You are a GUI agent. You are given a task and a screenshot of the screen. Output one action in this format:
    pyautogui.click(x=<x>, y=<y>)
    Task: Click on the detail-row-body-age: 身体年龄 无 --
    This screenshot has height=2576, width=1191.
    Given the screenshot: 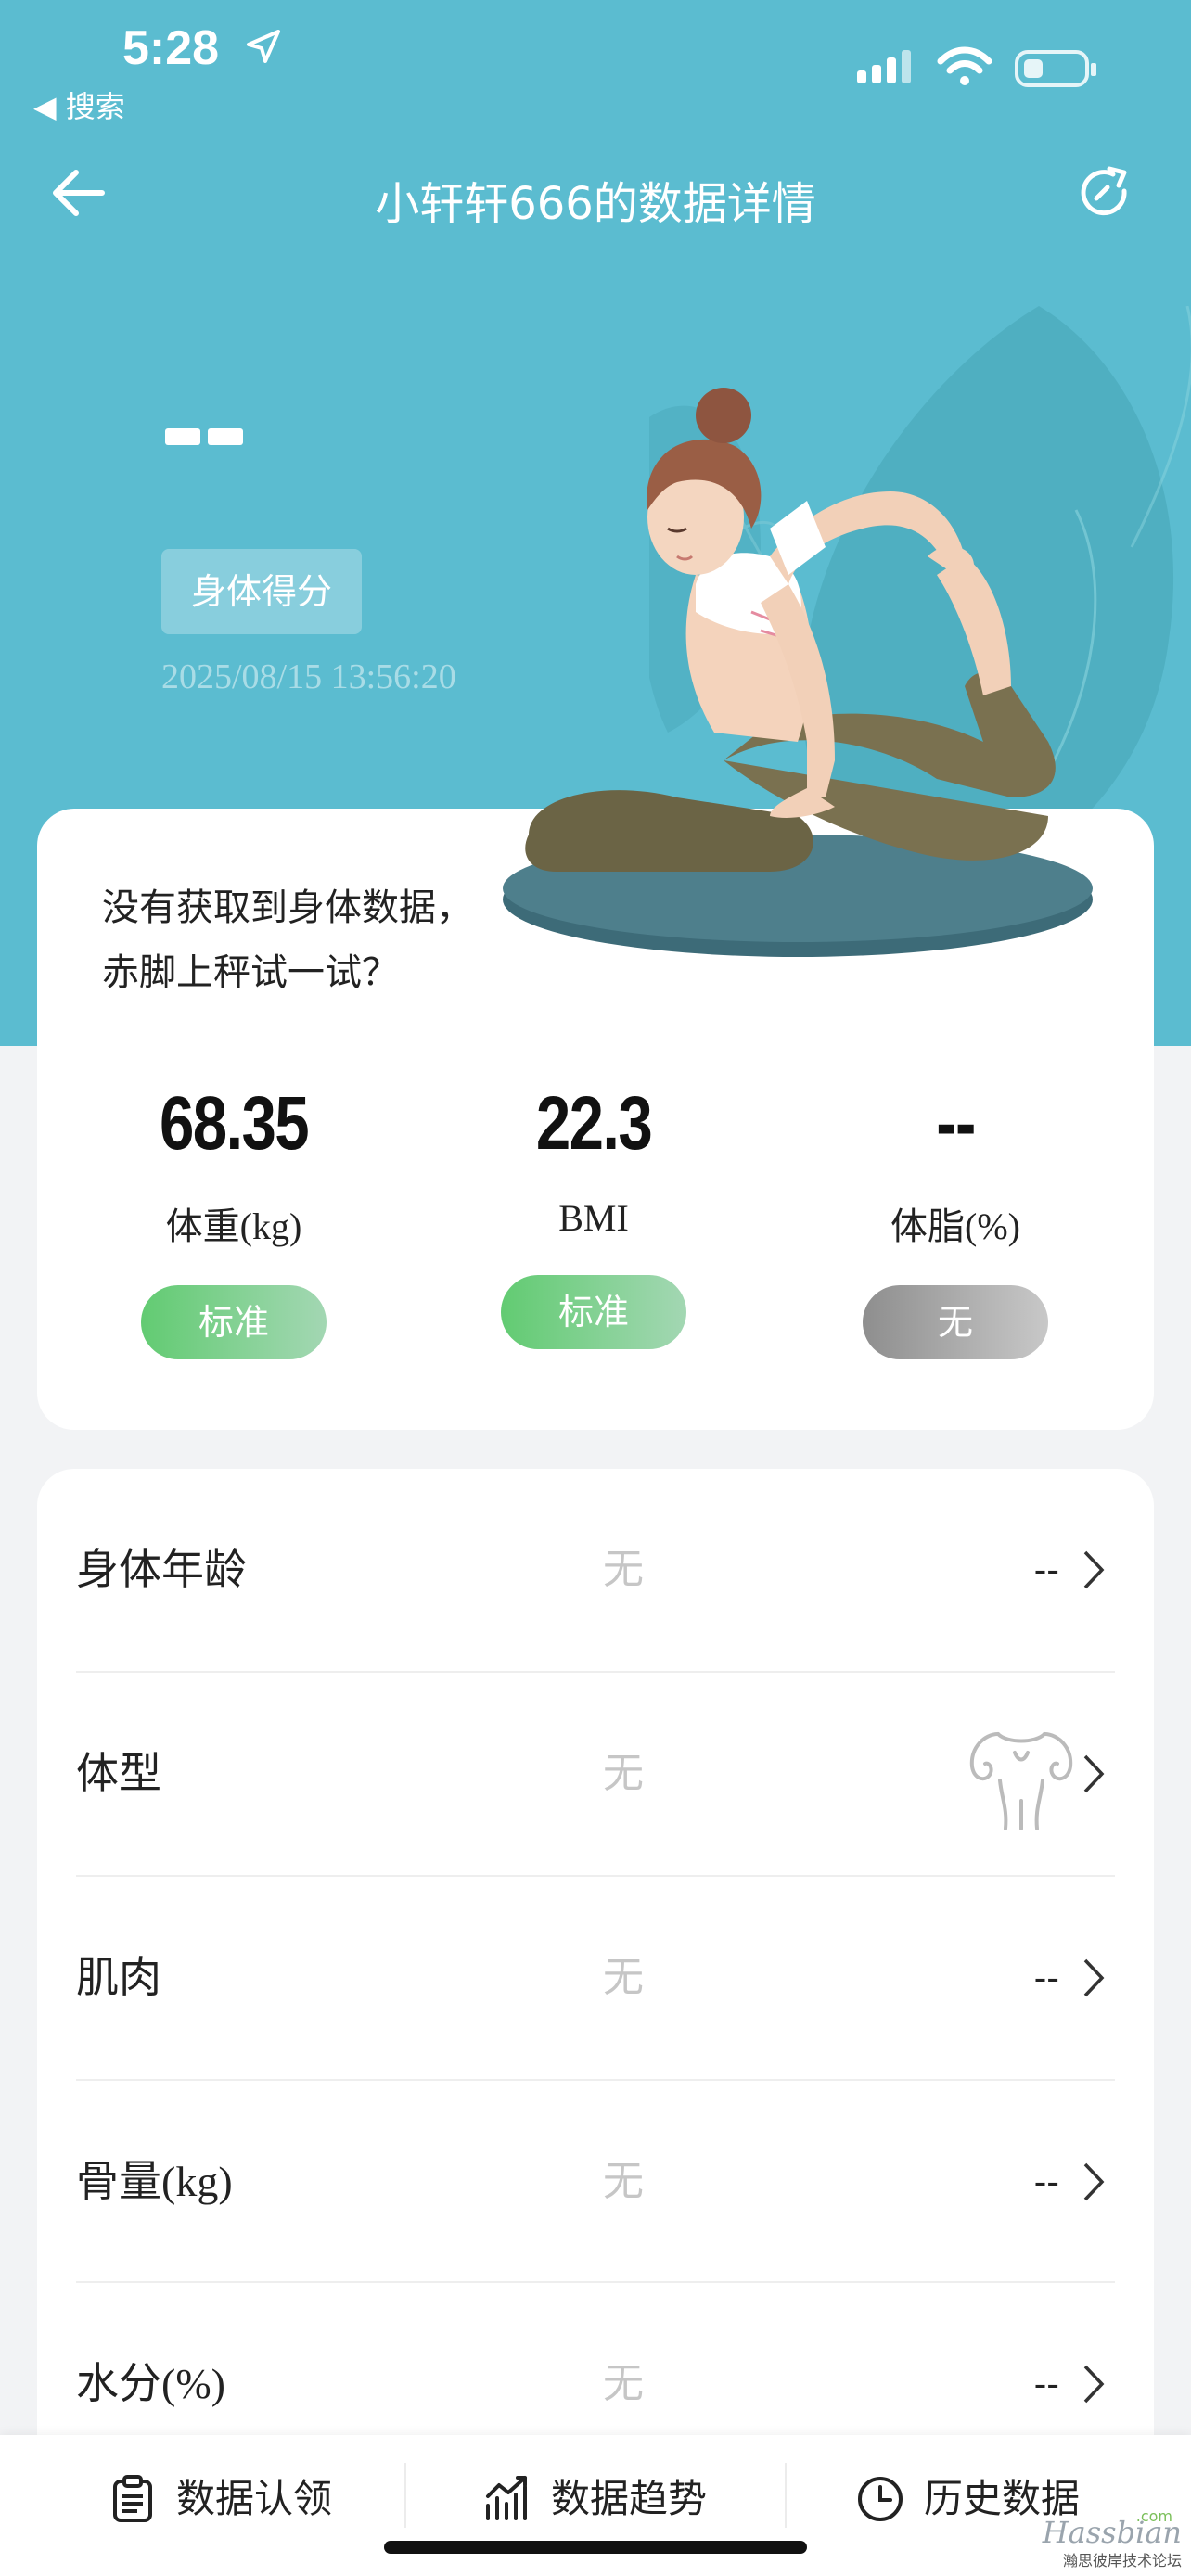 What is the action you would take?
    pyautogui.click(x=595, y=1570)
    